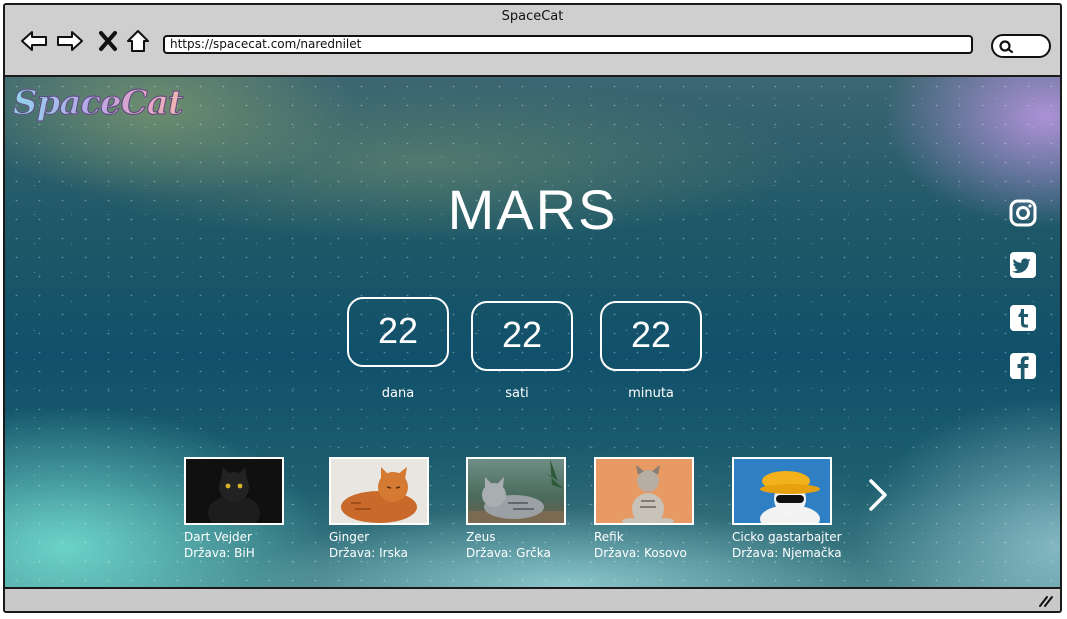  What do you see at coordinates (98, 102) in the screenshot?
I see `spacecat-logo: SpaceCat` at bounding box center [98, 102].